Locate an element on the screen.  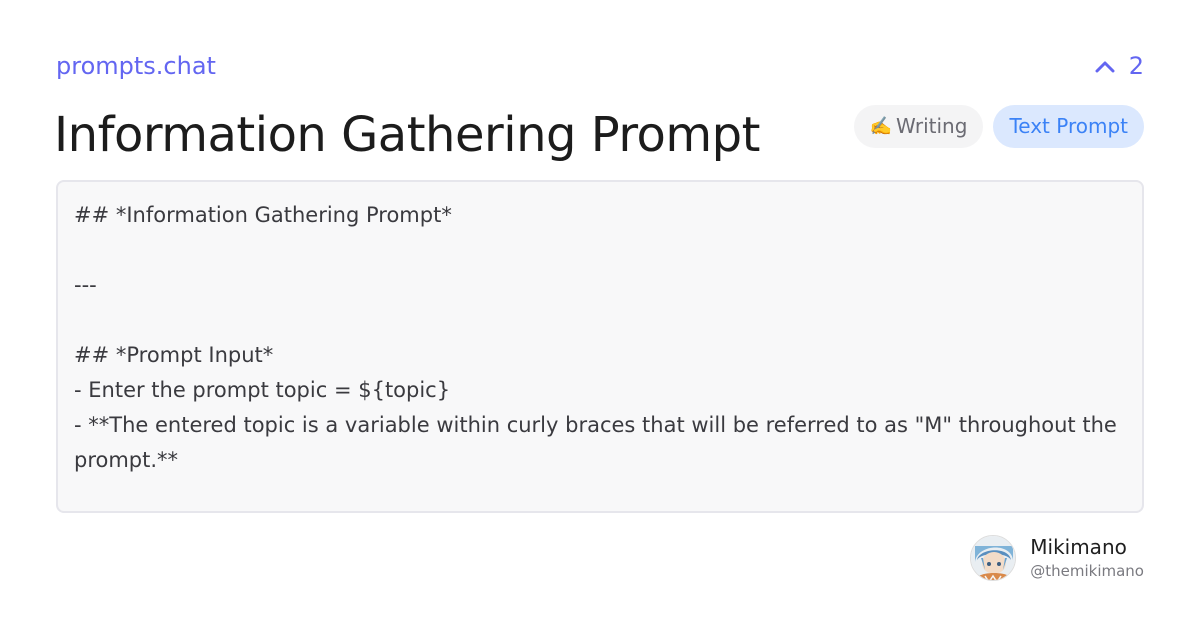
vote-count: 2 is located at coordinates (1136, 66).